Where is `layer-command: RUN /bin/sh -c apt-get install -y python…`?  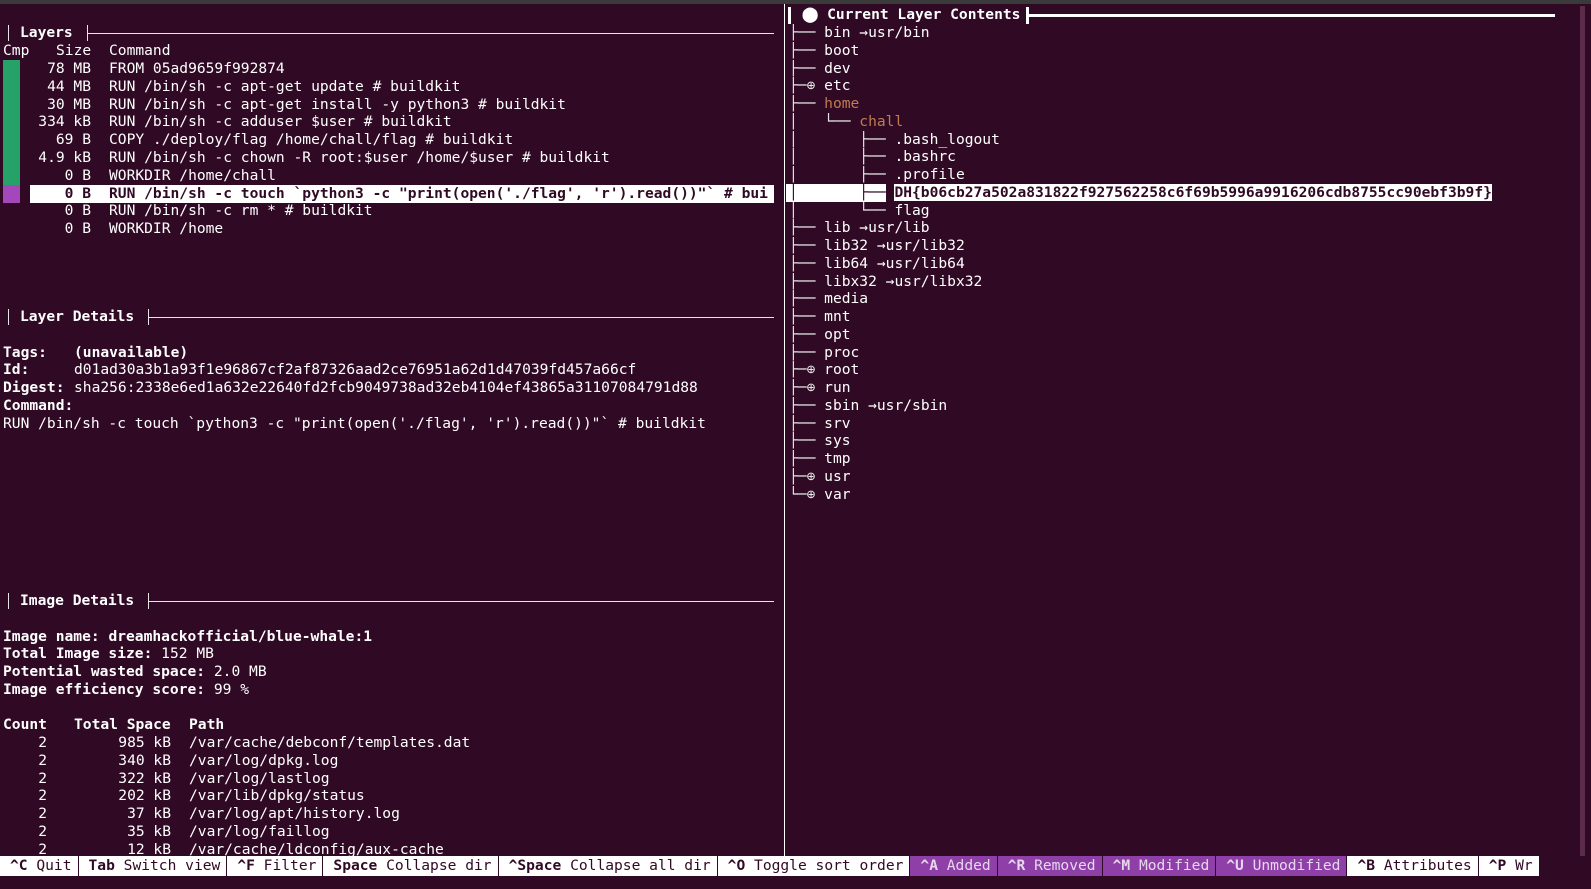 layer-command: RUN /bin/sh -c apt-get install -y python… is located at coordinates (441, 105).